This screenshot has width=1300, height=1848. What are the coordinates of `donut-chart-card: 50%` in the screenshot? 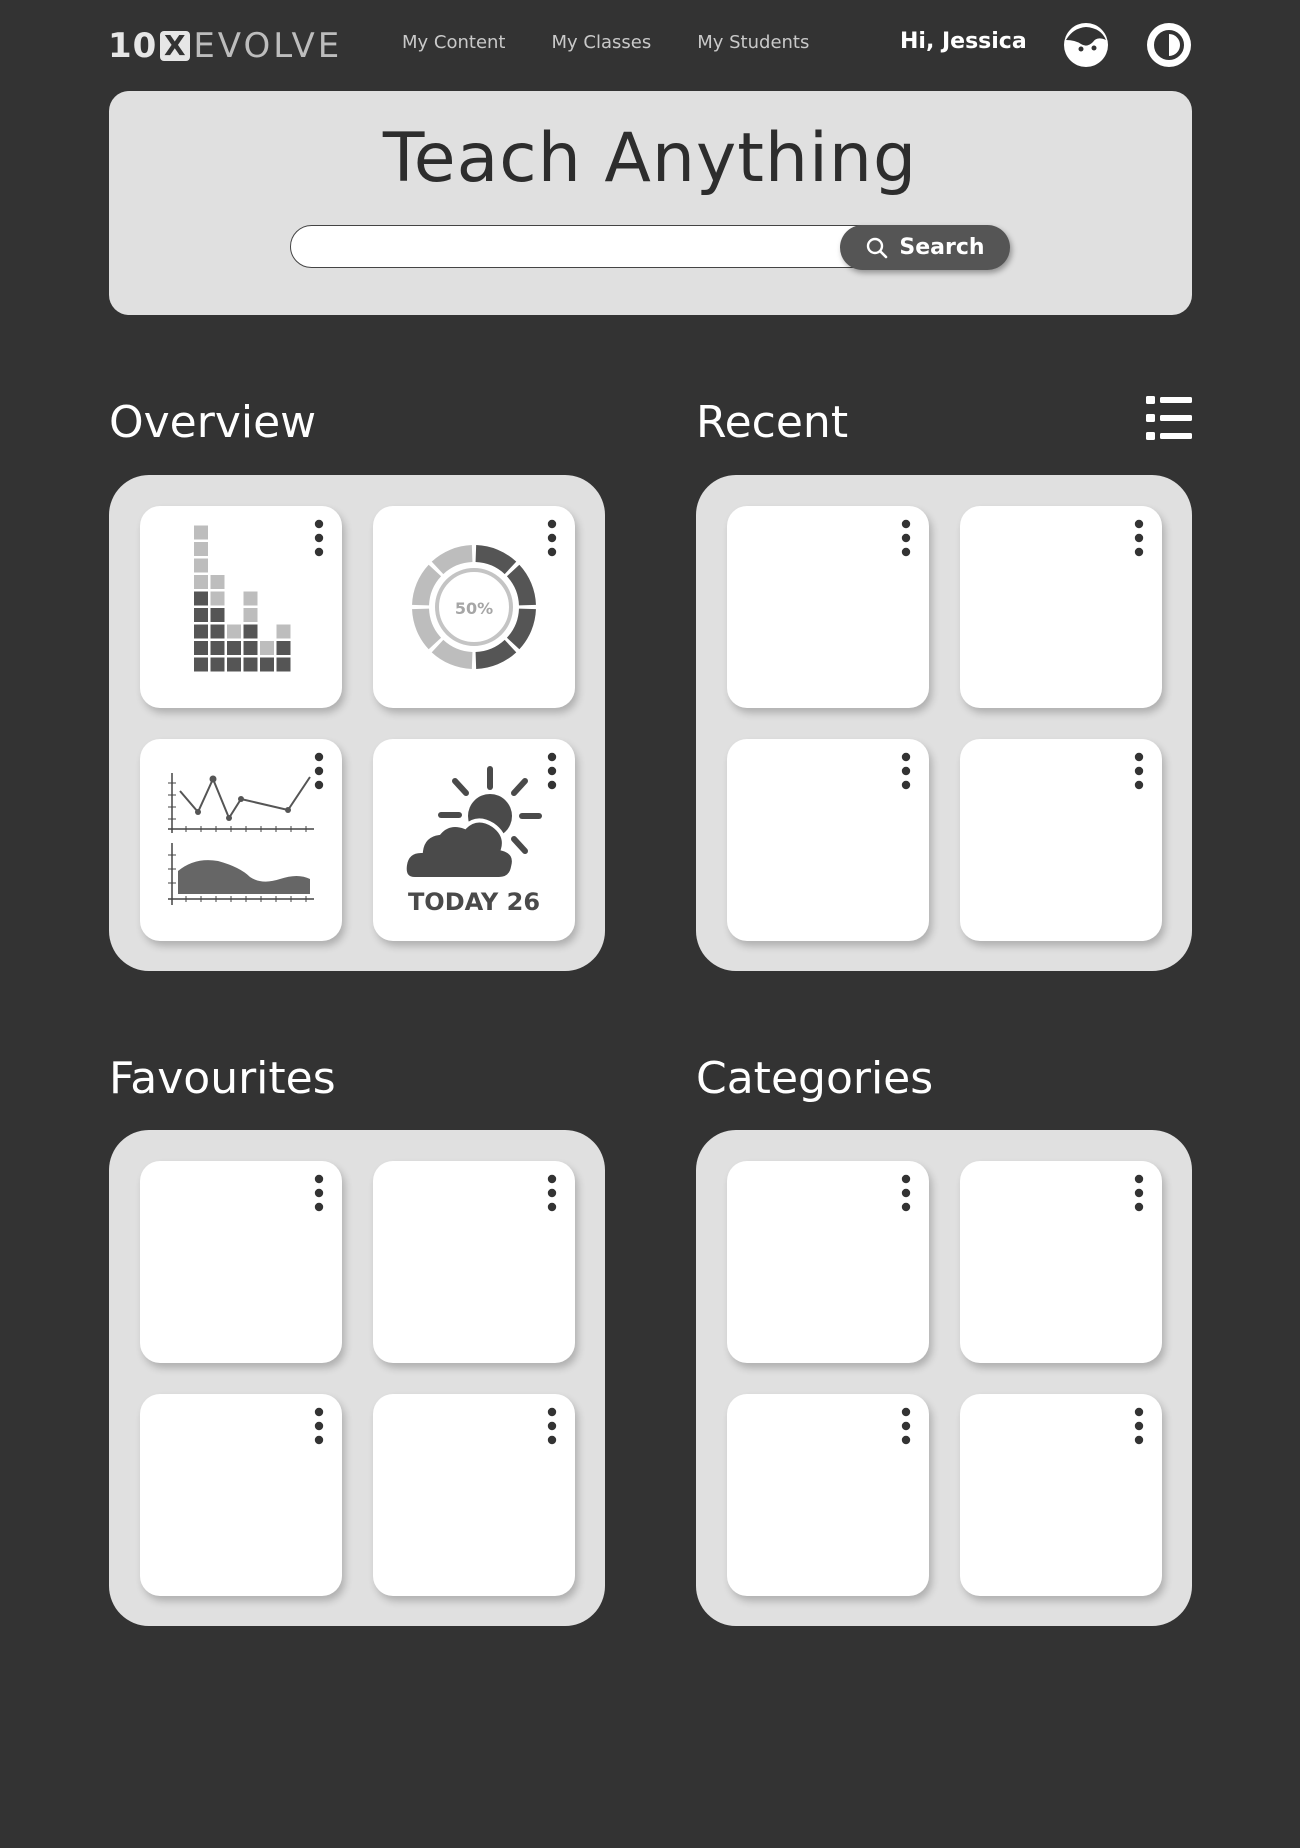 It's located at (474, 607).